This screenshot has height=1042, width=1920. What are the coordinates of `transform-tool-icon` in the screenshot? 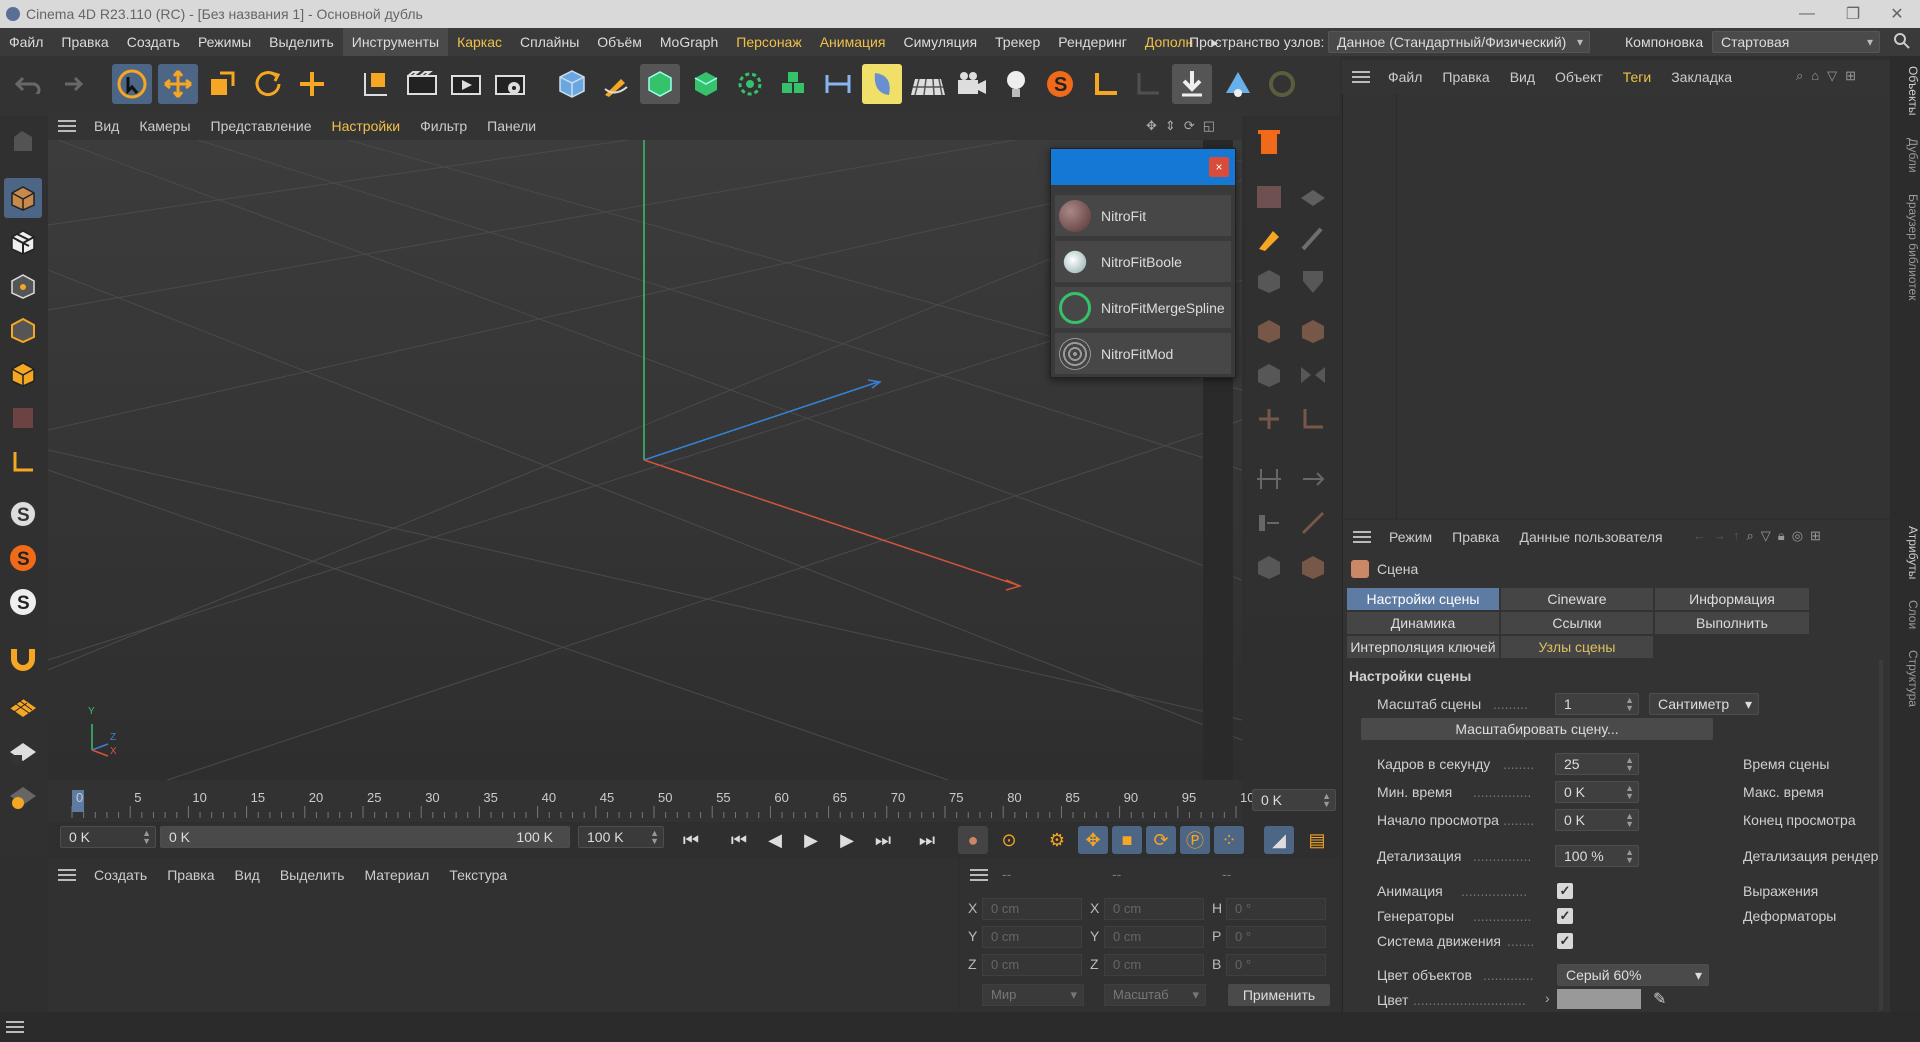 It's located at (312, 84).